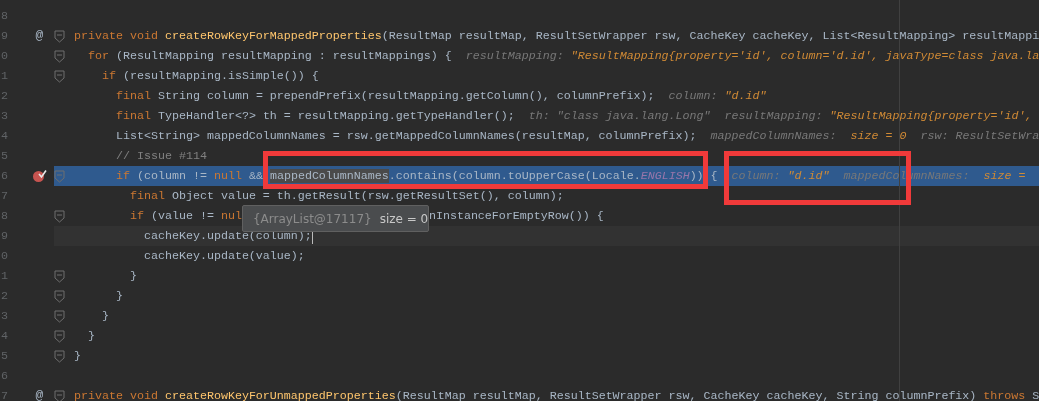 The image size is (1039, 401). Describe the element at coordinates (416, 176) in the screenshot. I see `code-line: if (column != null && mappedColumnNames.contains(column.toUpperCase(Locale.ENGLISH)) {` at that location.